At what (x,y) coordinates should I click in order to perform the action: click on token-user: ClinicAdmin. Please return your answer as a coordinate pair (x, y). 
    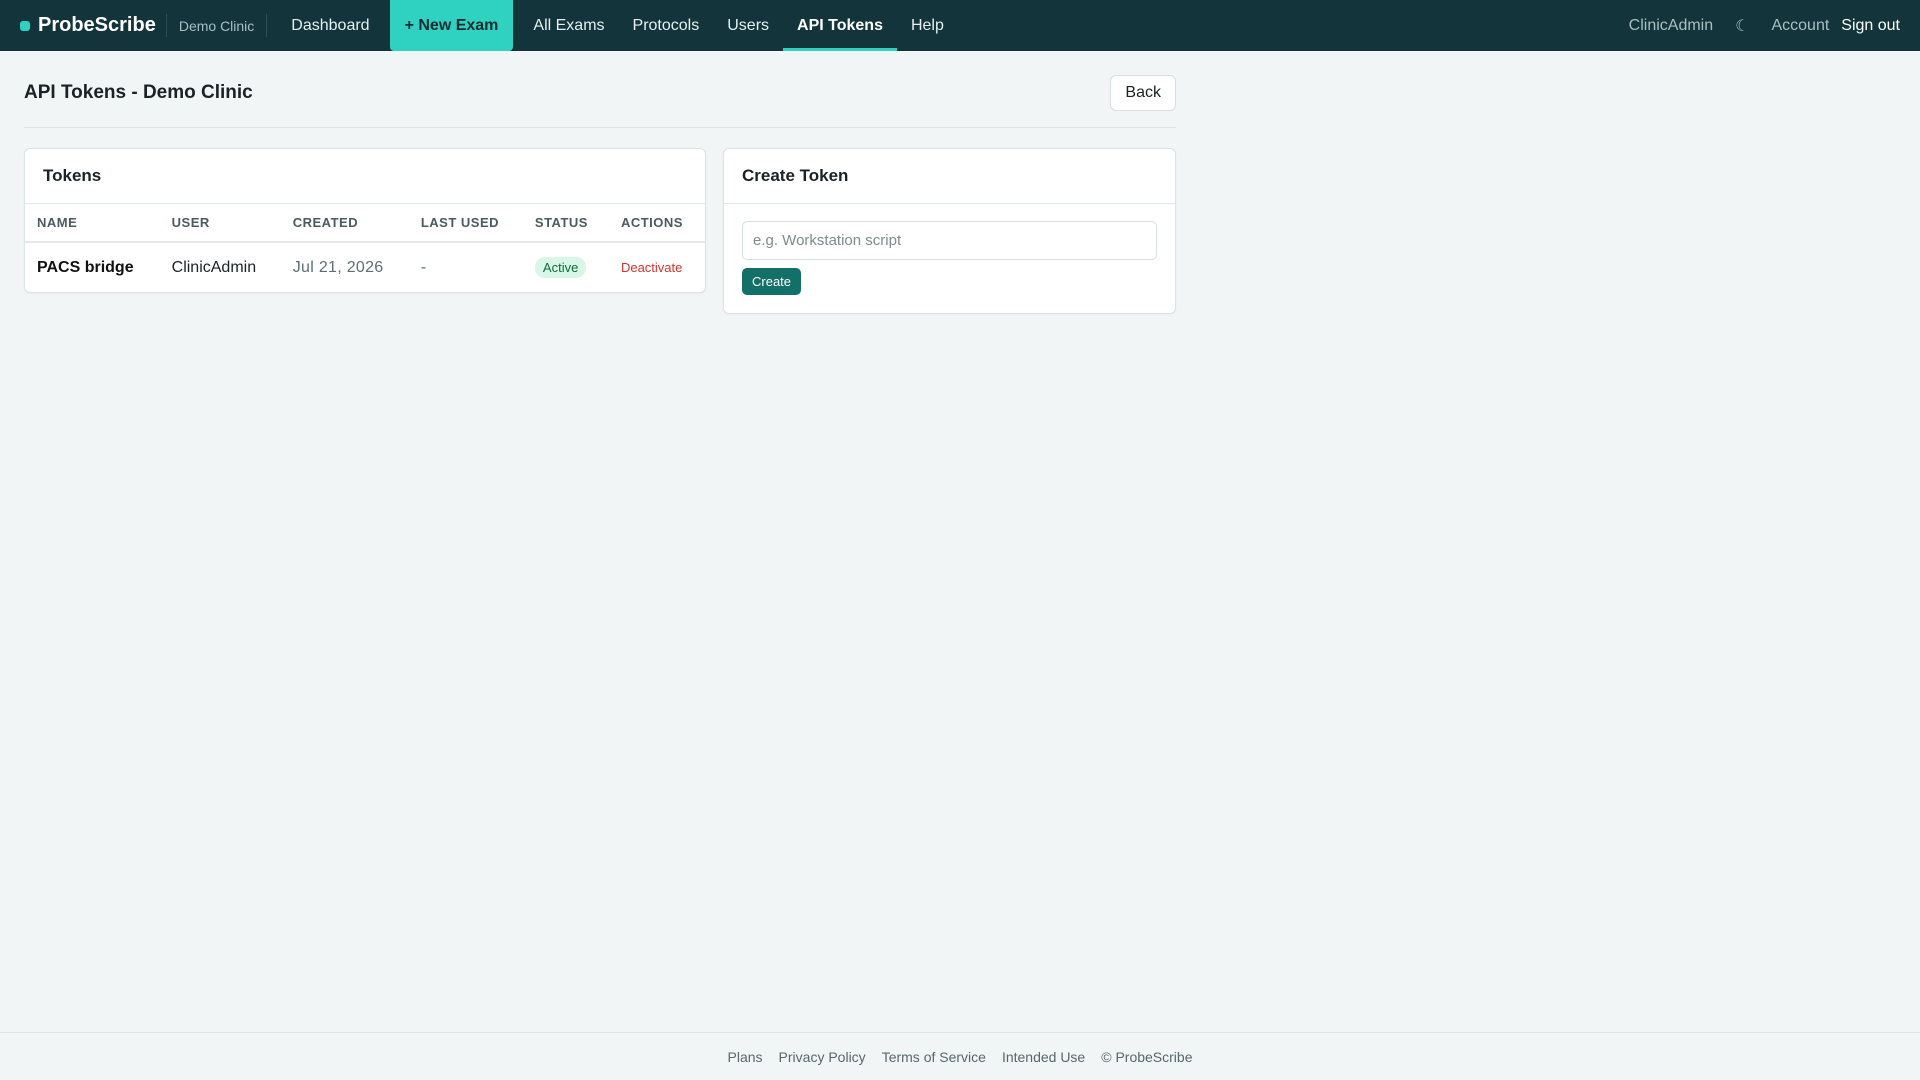
    Looking at the image, I should click on (214, 267).